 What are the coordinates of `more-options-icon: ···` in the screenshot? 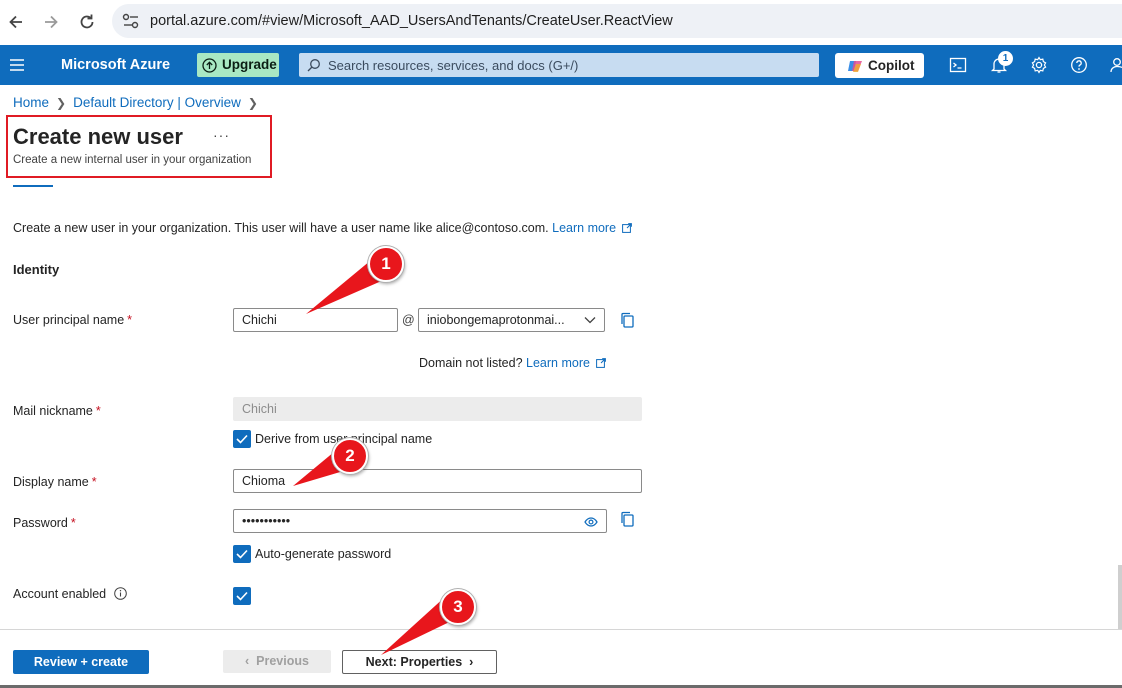 It's located at (221, 135).